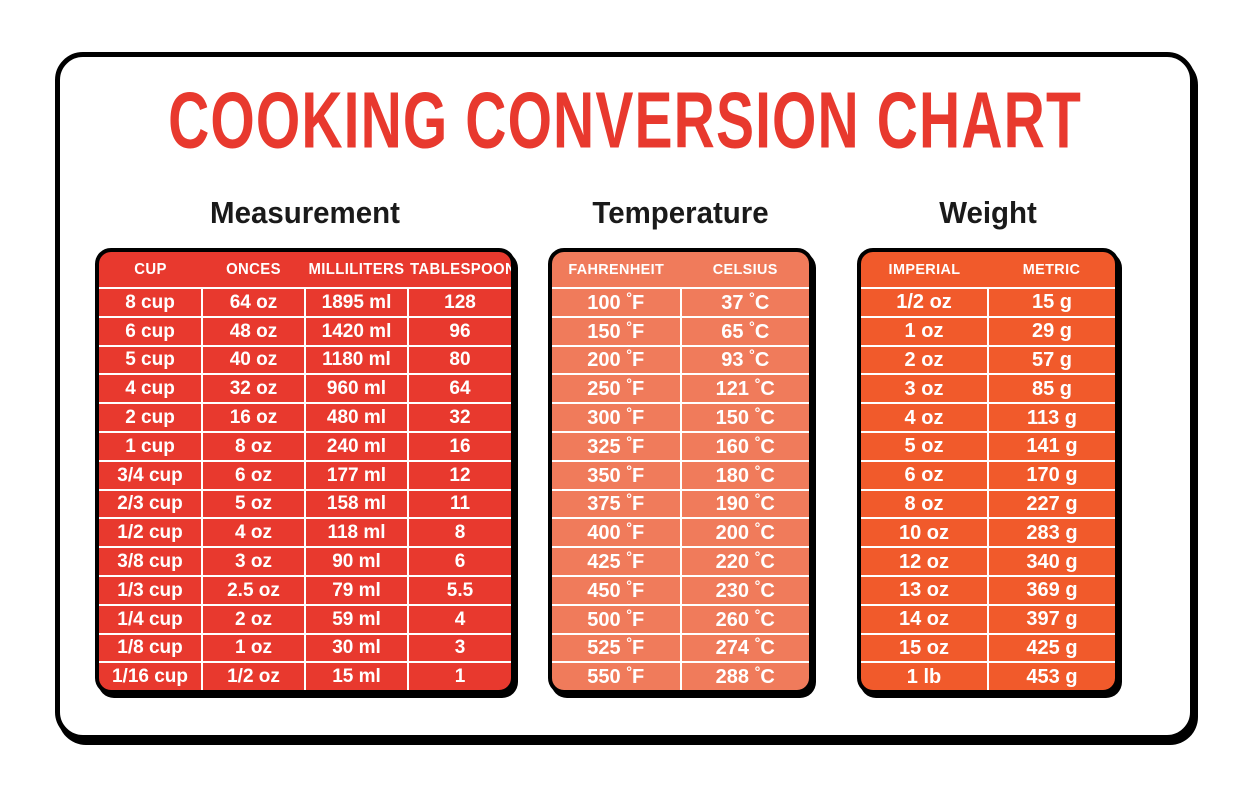  I want to click on table-cell: 230 °C, so click(744, 589).